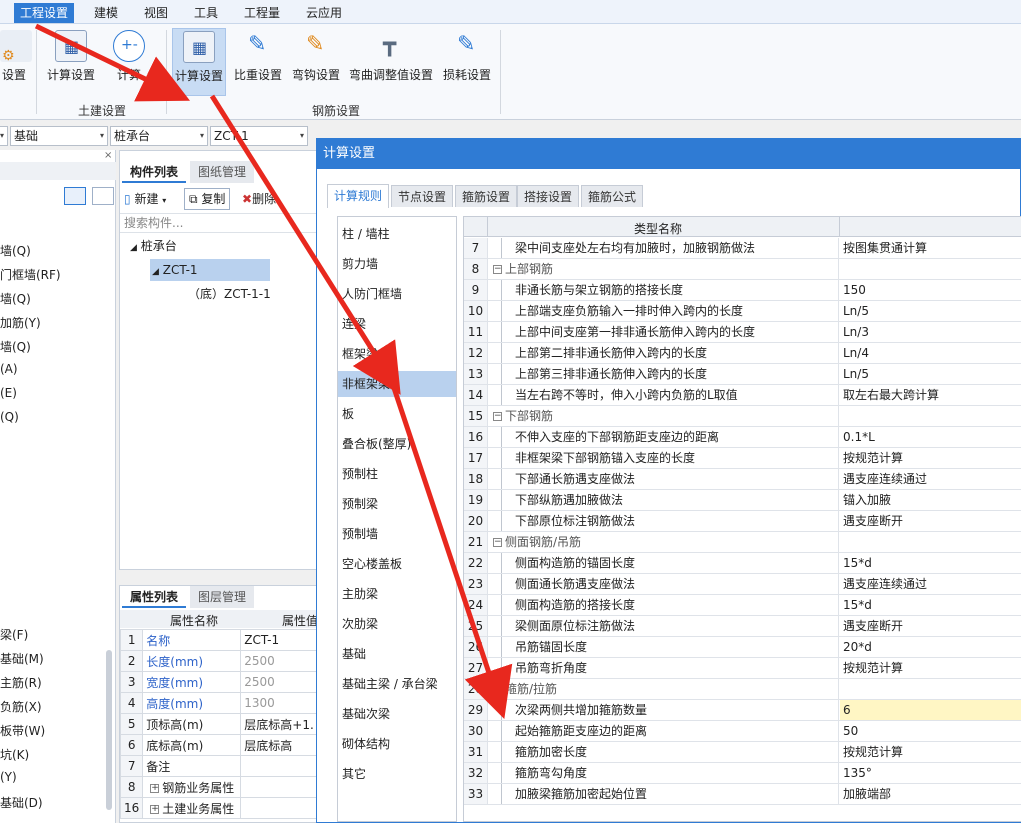 Image resolution: width=1021 pixels, height=823 pixels. Describe the element at coordinates (930, 521) in the screenshot. I see `setting-value: 遇支座断开` at that location.